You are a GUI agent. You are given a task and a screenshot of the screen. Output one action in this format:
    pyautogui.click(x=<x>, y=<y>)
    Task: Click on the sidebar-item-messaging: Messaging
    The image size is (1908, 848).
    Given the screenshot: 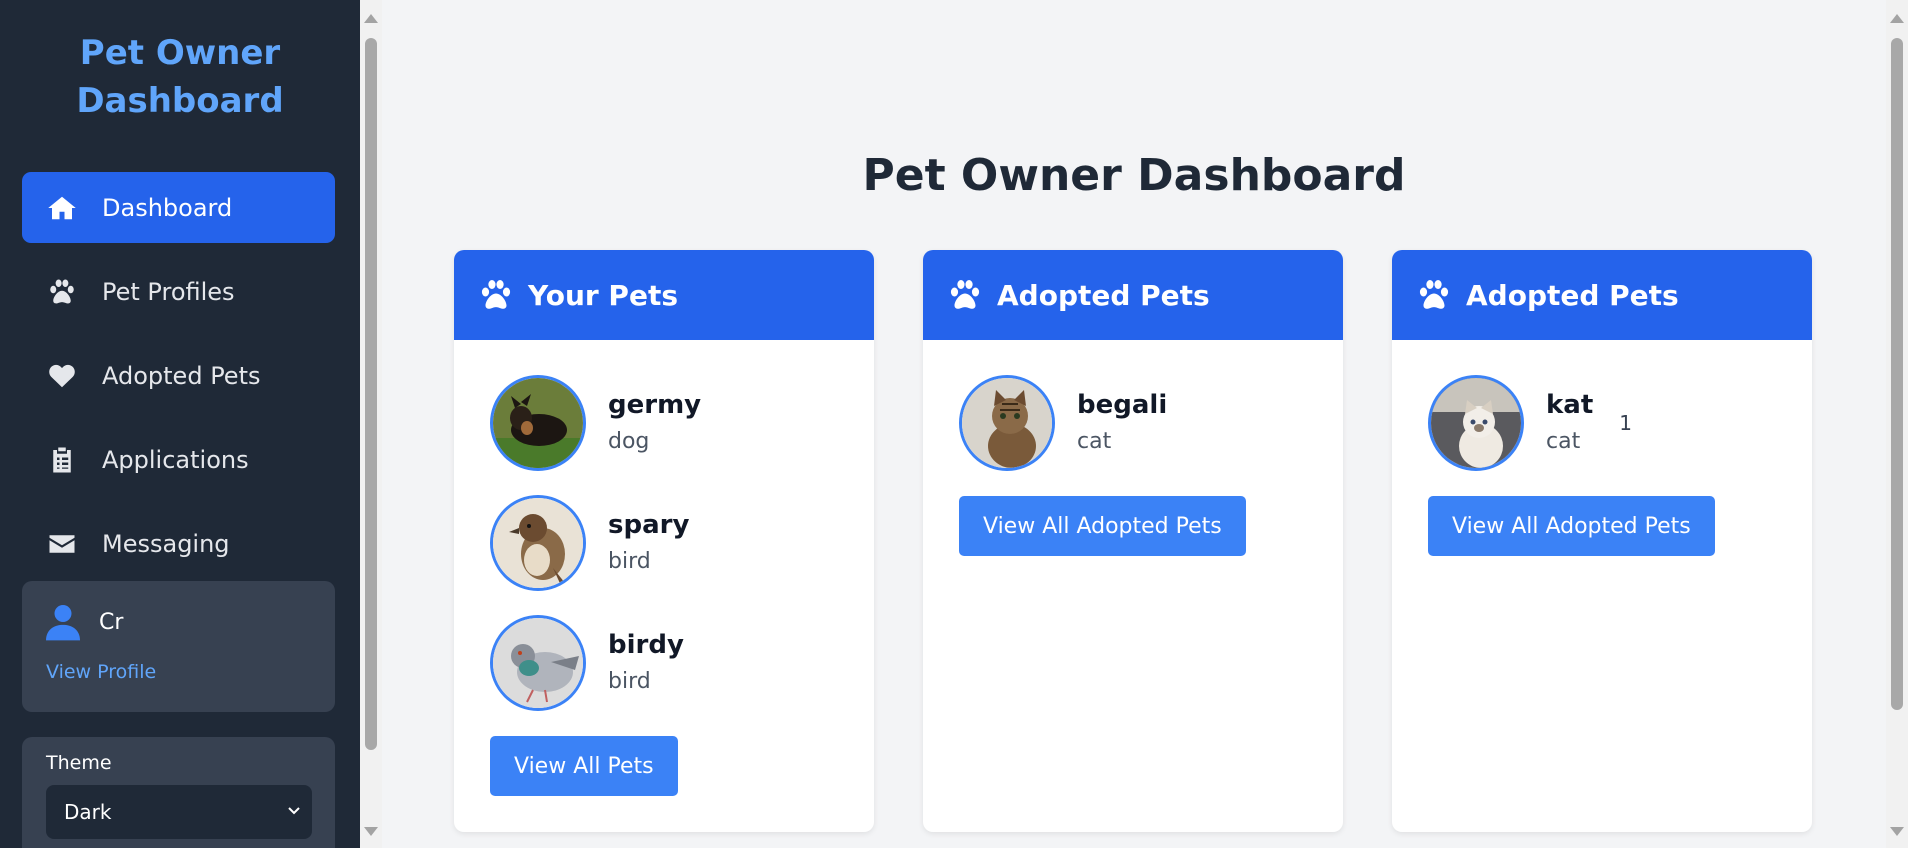 What is the action you would take?
    pyautogui.click(x=178, y=543)
    